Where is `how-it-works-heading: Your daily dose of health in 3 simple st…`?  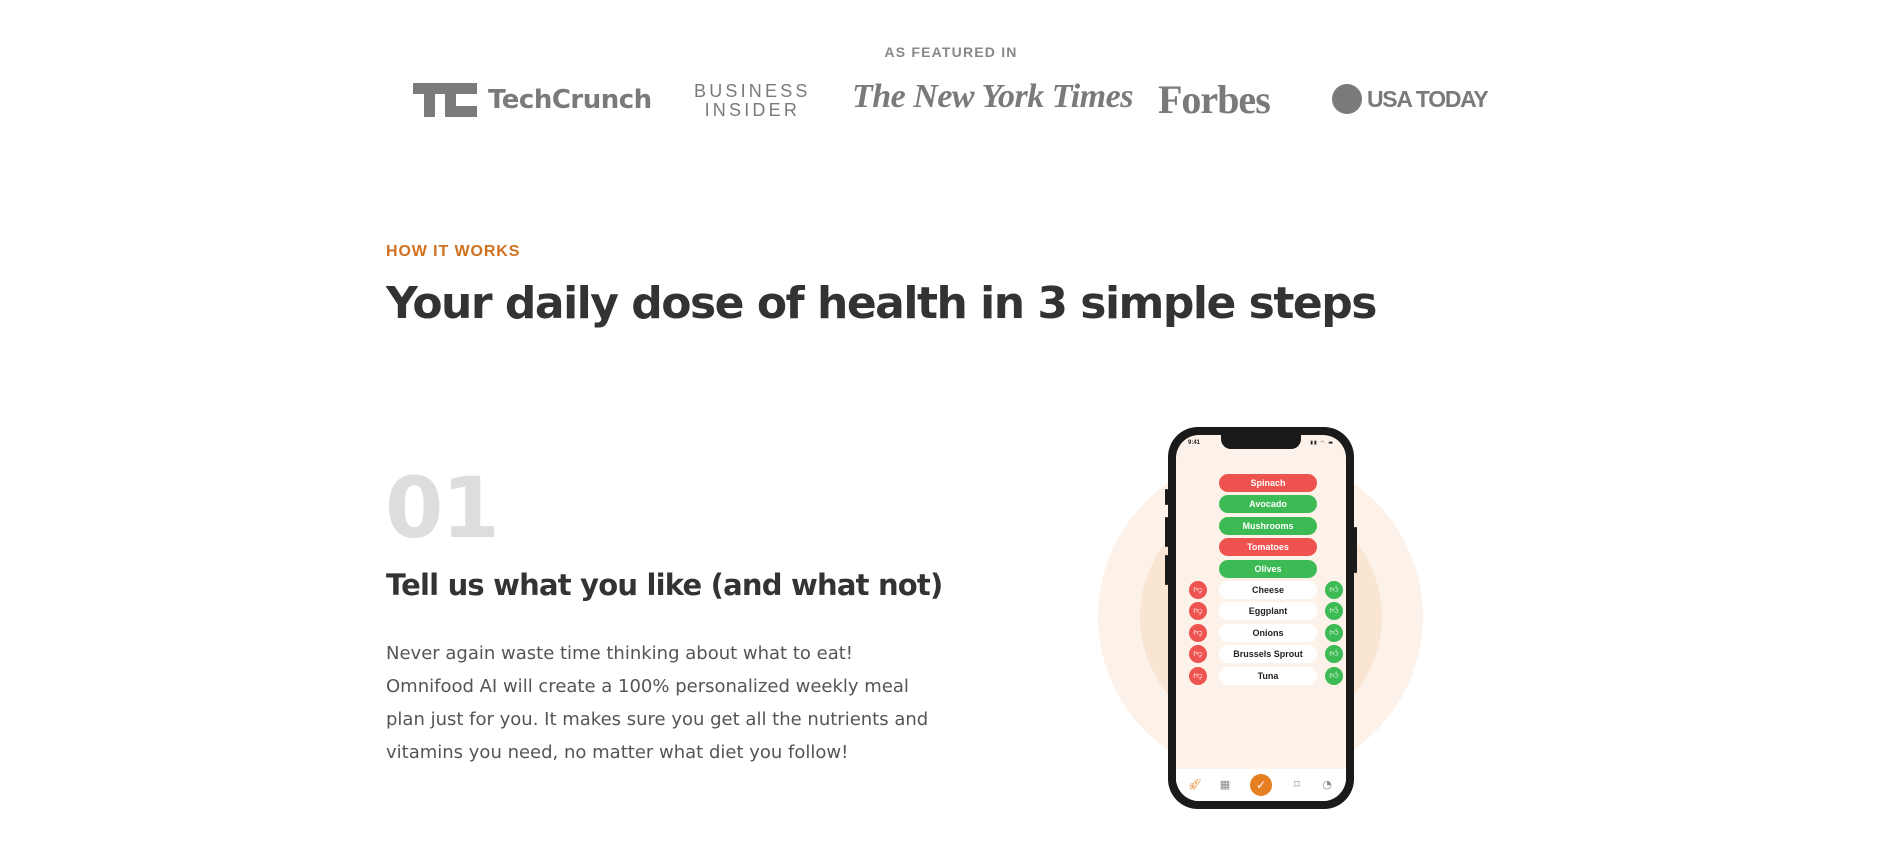
how-it-works-heading: Your daily dose of health in 3 simple st… is located at coordinates (881, 303).